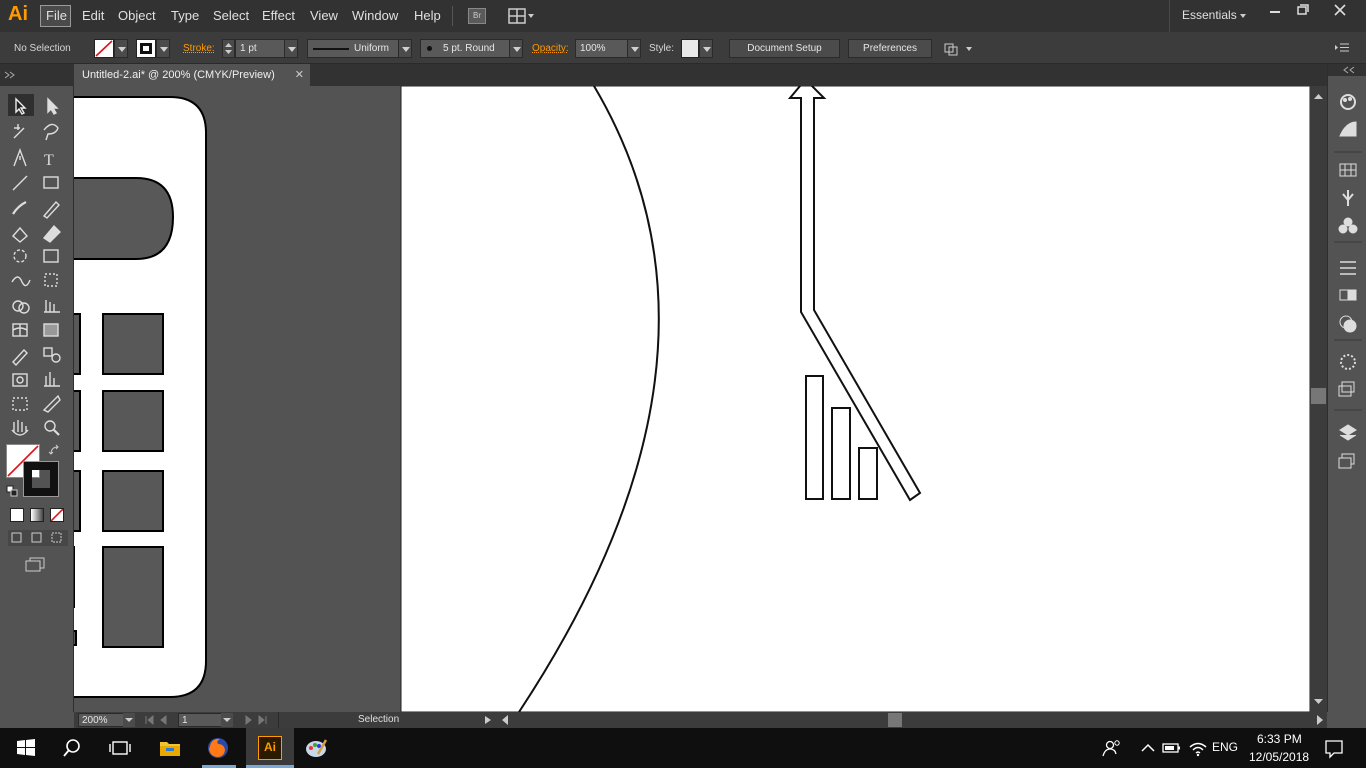 The width and height of the screenshot is (1366, 768). I want to click on document-tabs: Untitled-2.ai* @ 200% (CMYK/Preview) ✕, so click(700, 75).